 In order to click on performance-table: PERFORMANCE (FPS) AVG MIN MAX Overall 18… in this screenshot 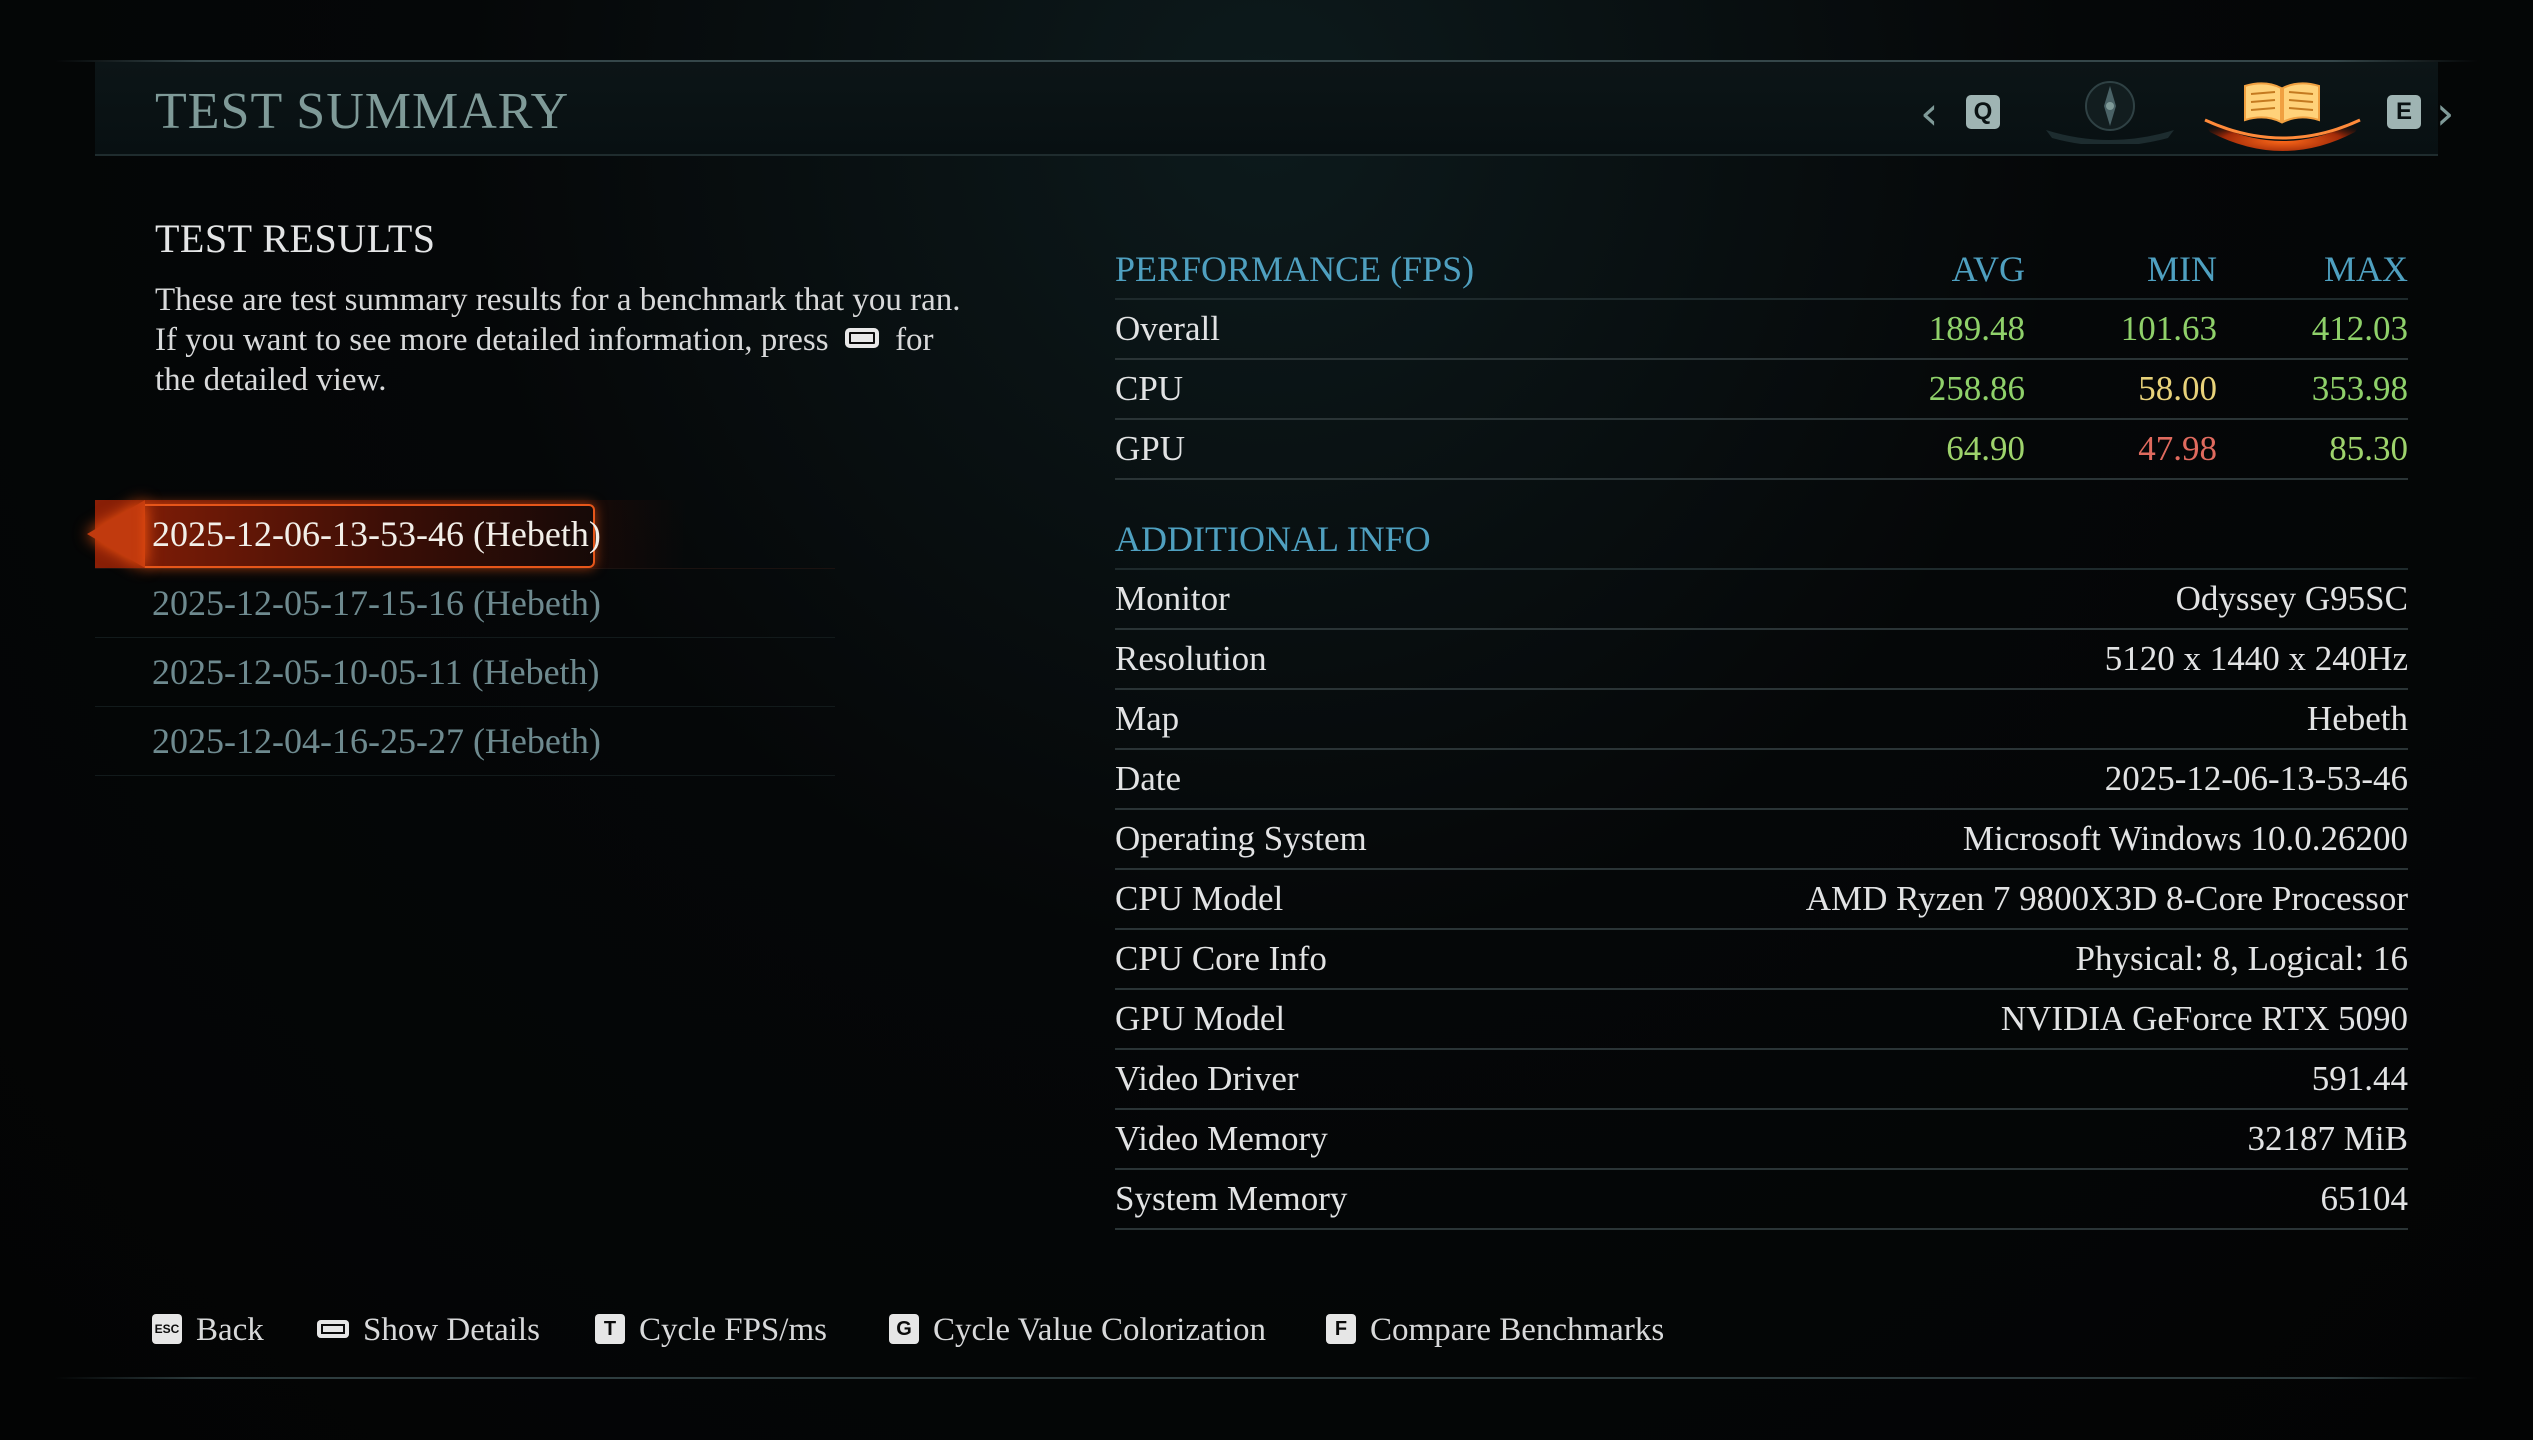, I will do `click(1761, 360)`.